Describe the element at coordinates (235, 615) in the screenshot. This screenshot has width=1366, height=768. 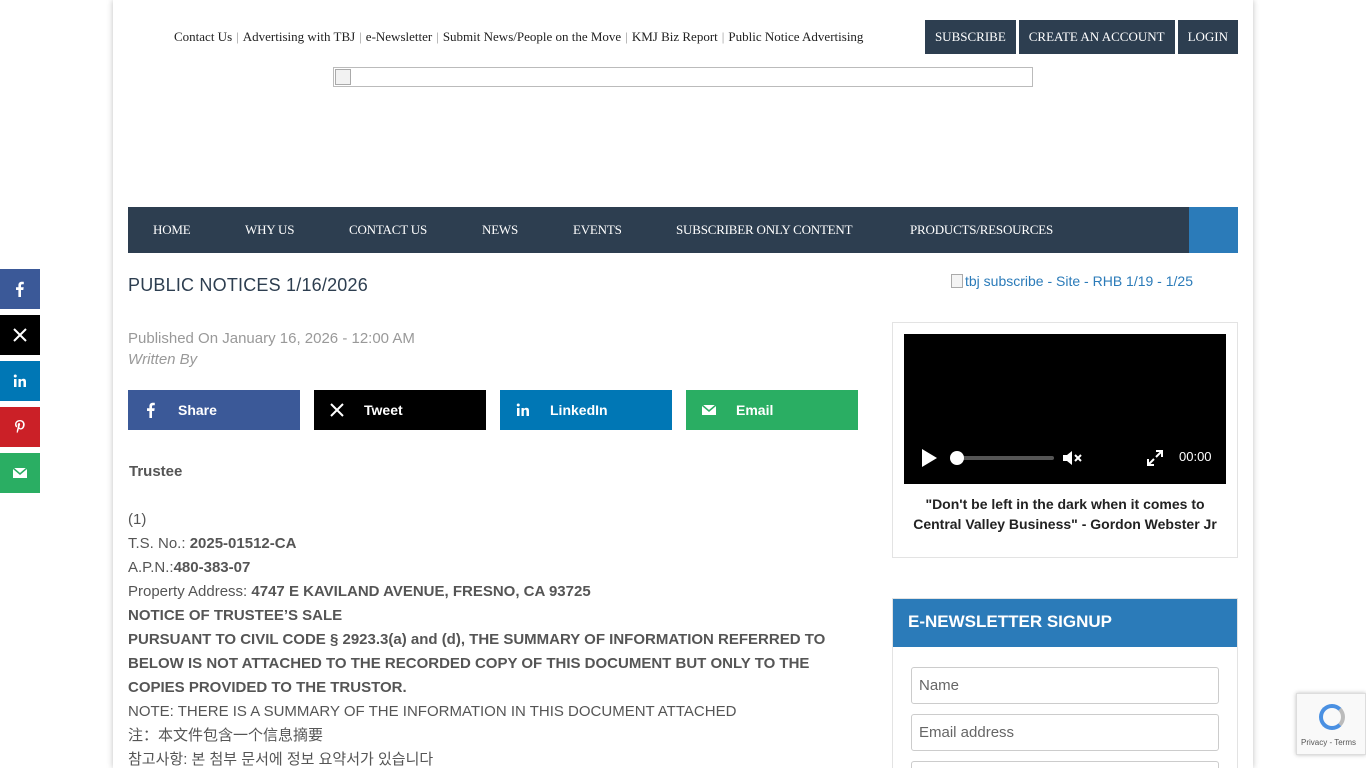
I see `notice-title: NOTICE OF TRUSTEE’S SALE` at that location.